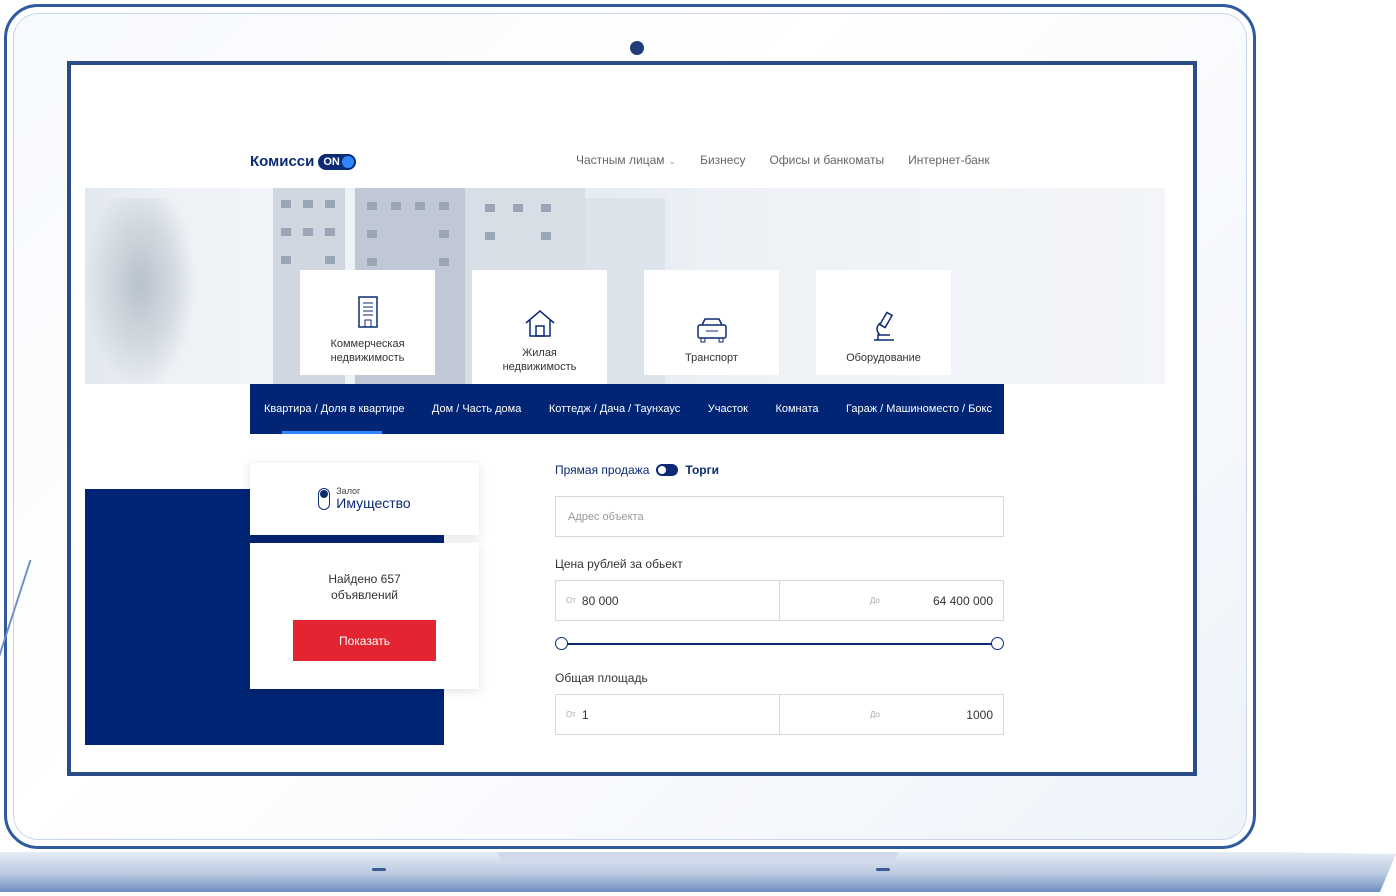  Describe the element at coordinates (979, 714) in the screenshot. I see `area-to-value: 1000` at that location.